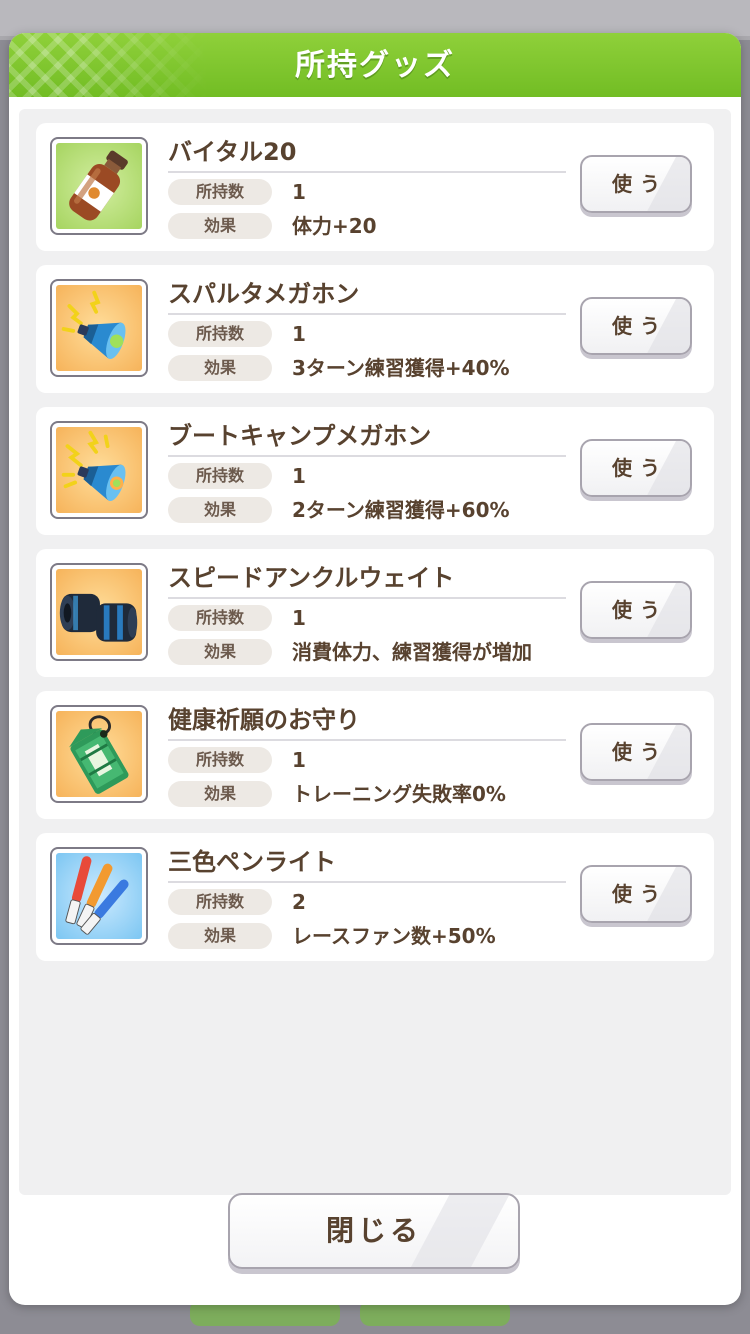  I want to click on effect-value: トレーニング失敗率0%, so click(399, 794).